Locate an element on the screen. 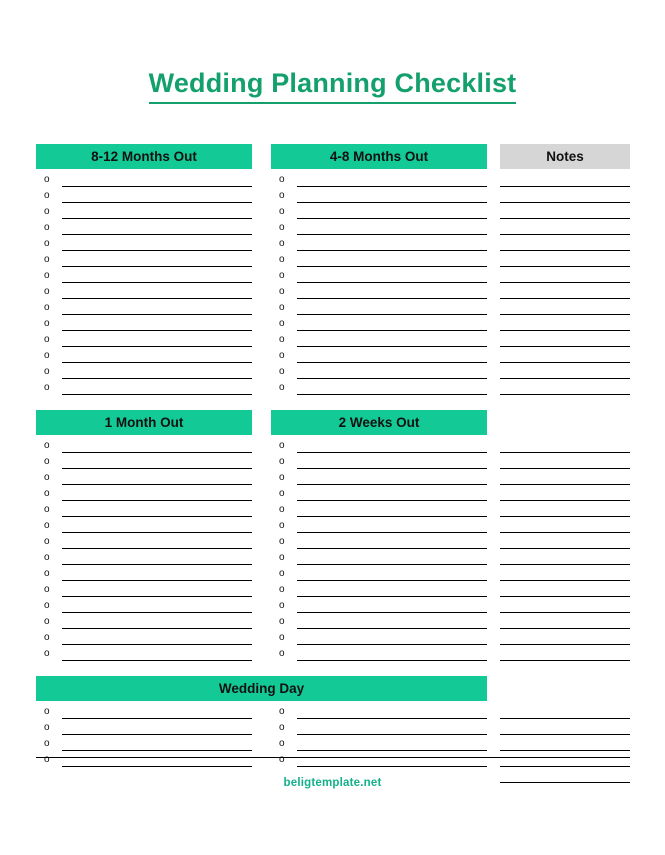  section-header-months-4-8: 4-8 Months Out is located at coordinates (379, 156).